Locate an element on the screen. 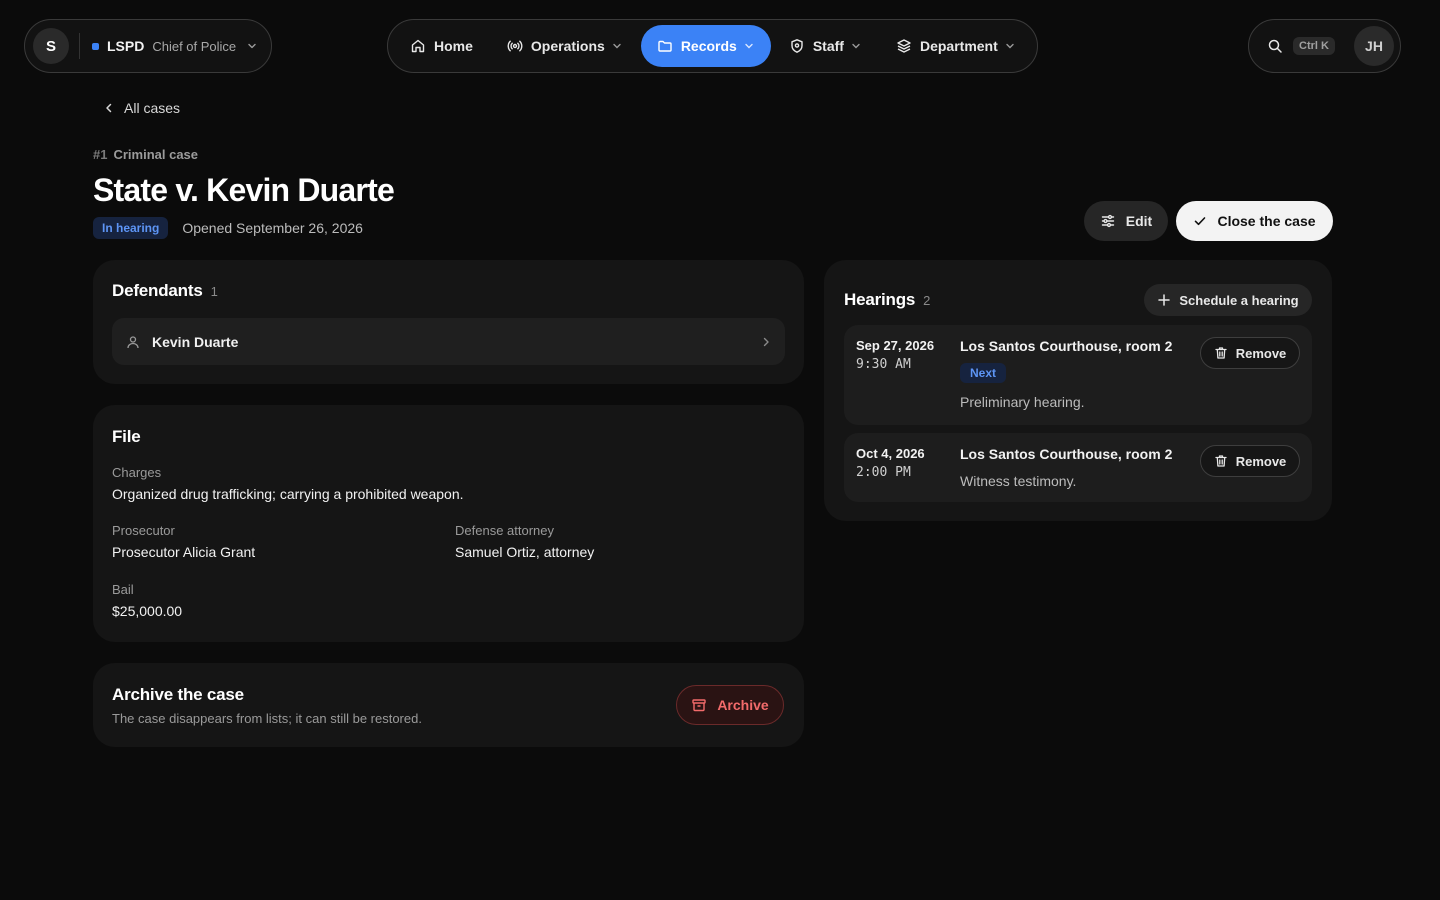 The height and width of the screenshot is (900, 1440). hearing-date: Sep 27, 2026 is located at coordinates (895, 345).